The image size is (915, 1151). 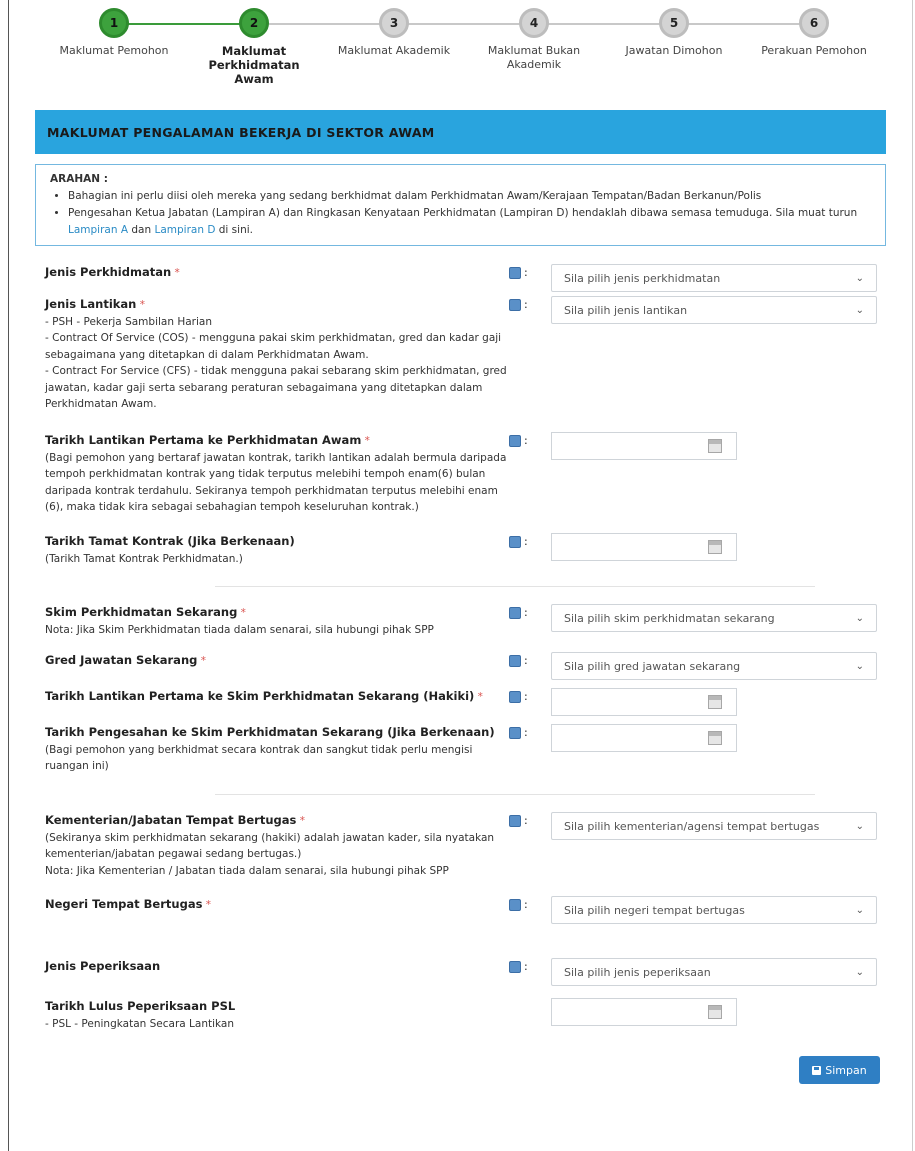 What do you see at coordinates (714, 278) in the screenshot?
I see `jenis-perkhidmatan-select: Sila pilih jenis perkhidmatan ⌄` at bounding box center [714, 278].